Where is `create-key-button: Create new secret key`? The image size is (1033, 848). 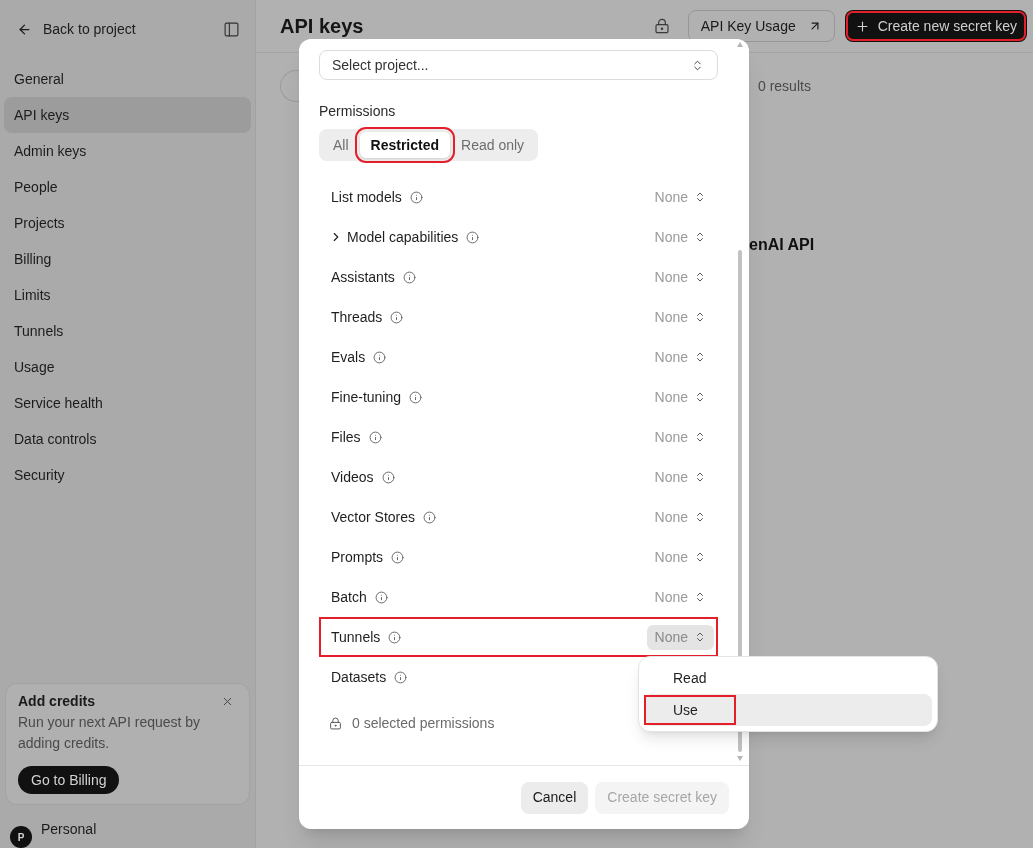
create-key-button: Create new secret key is located at coordinates (935, 26).